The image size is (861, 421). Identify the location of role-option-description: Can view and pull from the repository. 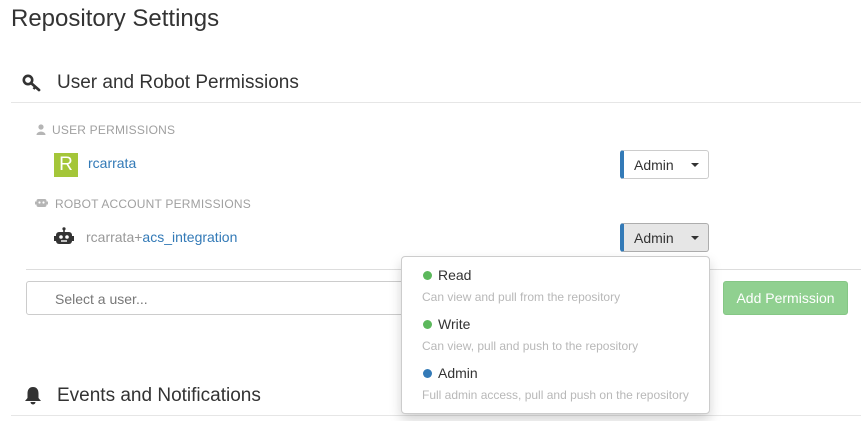
(521, 297).